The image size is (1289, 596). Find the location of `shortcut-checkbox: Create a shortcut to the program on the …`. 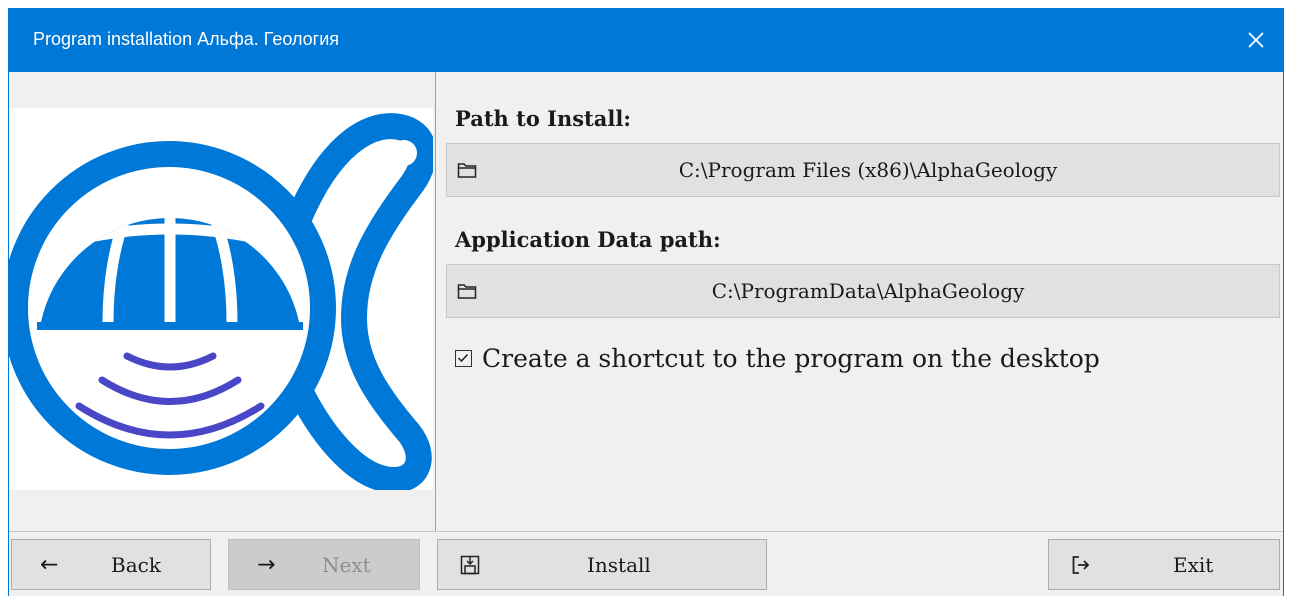

shortcut-checkbox: Create a shortcut to the program on the … is located at coordinates (777, 358).